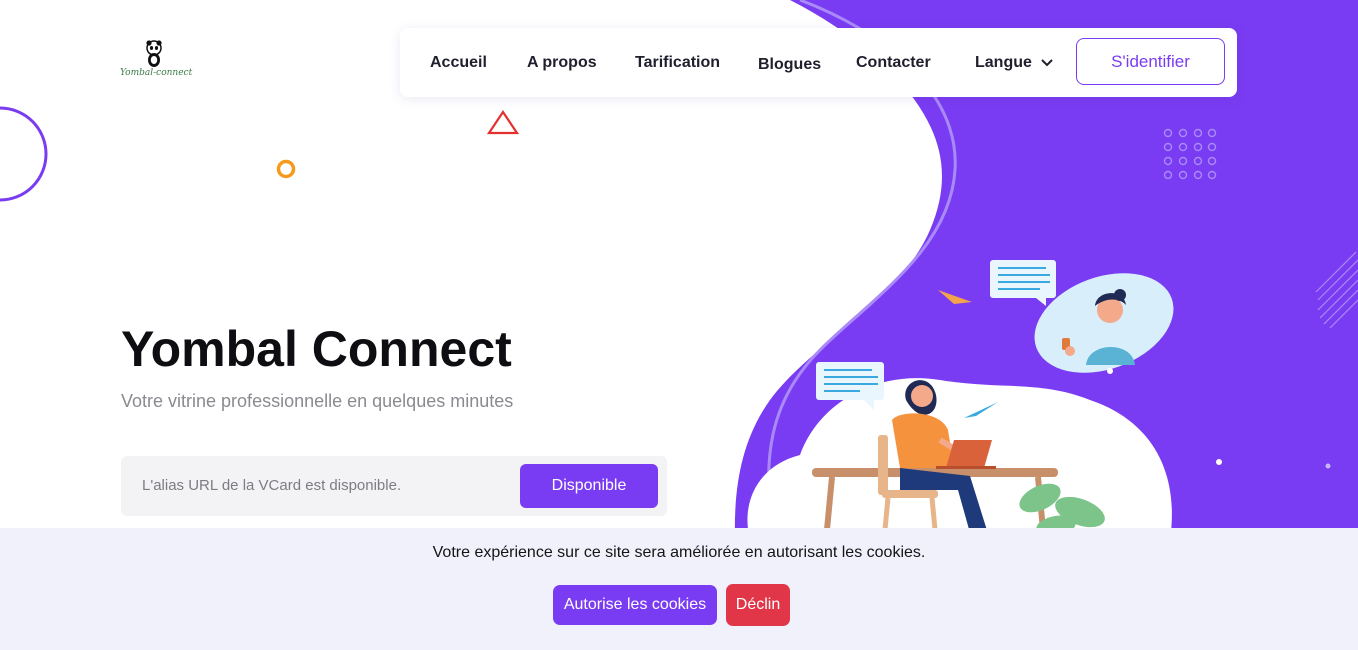 Image resolution: width=1358 pixels, height=650 pixels. Describe the element at coordinates (24, 154) in the screenshot. I see `purple-ring-decoration` at that location.